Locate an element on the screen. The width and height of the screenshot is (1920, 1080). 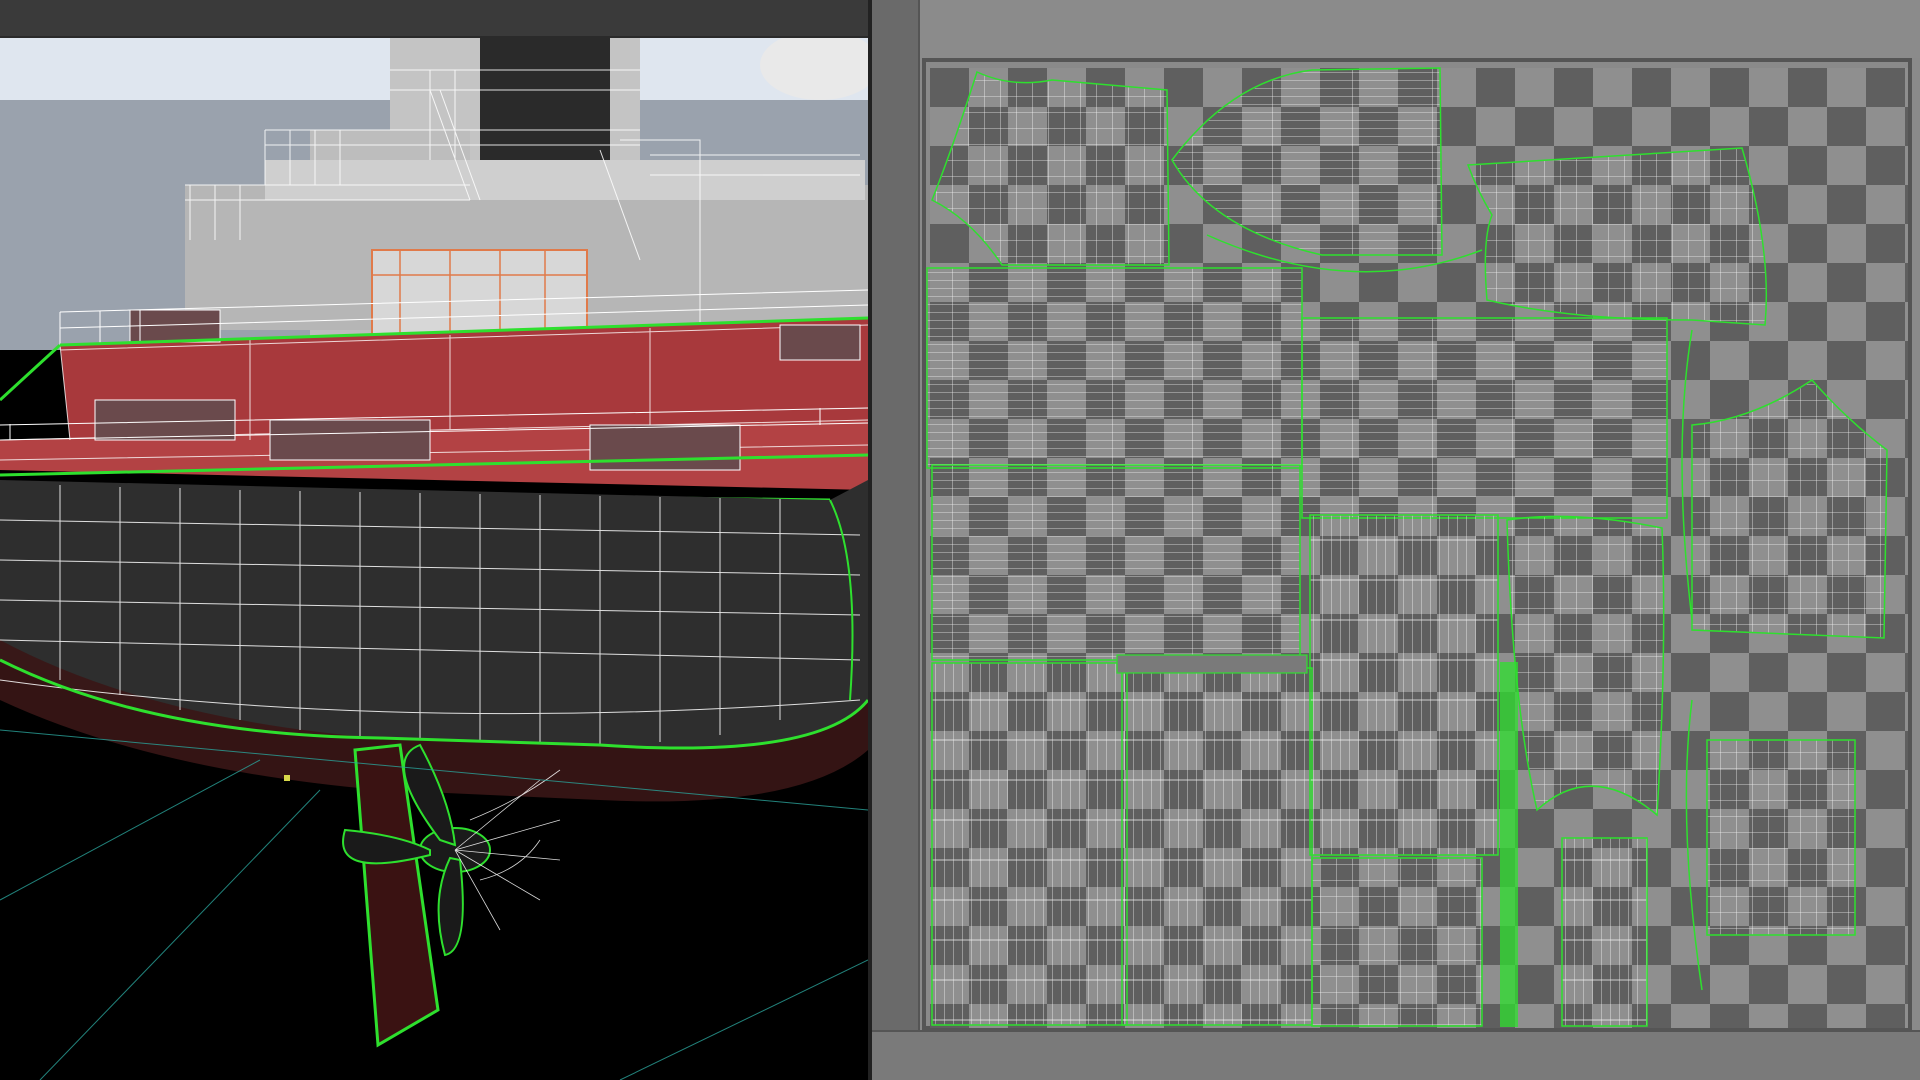
uv-island-propeller-blades is located at coordinates (1397, 942).